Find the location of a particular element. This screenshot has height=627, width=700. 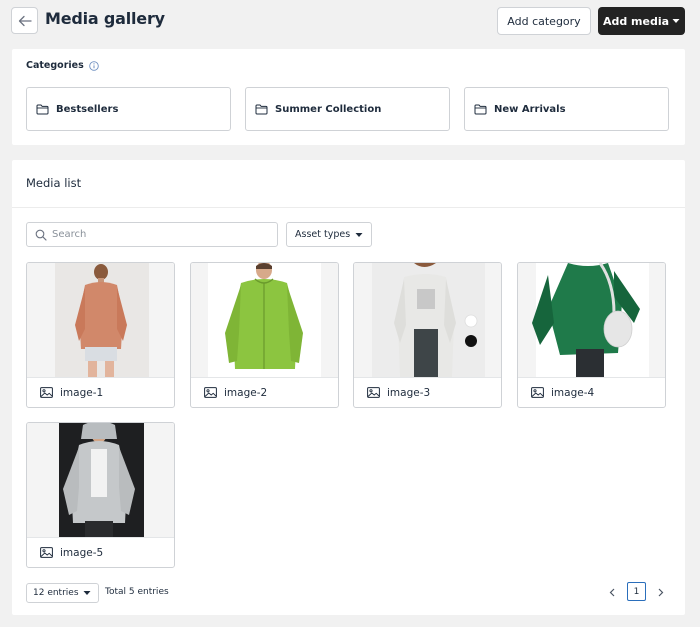

back-button is located at coordinates (24, 20).